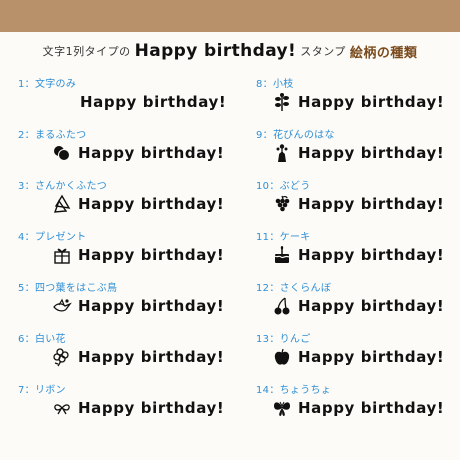  What do you see at coordinates (383, 53) in the screenshot?
I see `header-accent: 絵柄の種類` at bounding box center [383, 53].